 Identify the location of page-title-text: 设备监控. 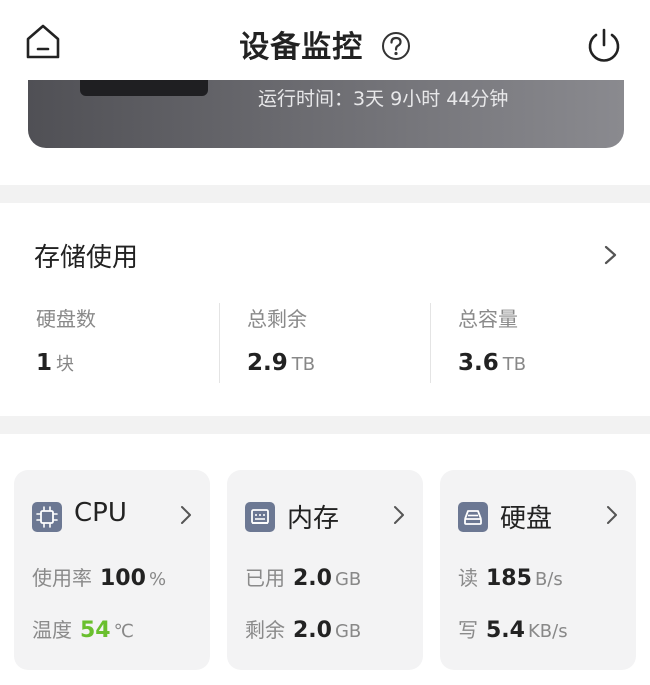
(301, 47).